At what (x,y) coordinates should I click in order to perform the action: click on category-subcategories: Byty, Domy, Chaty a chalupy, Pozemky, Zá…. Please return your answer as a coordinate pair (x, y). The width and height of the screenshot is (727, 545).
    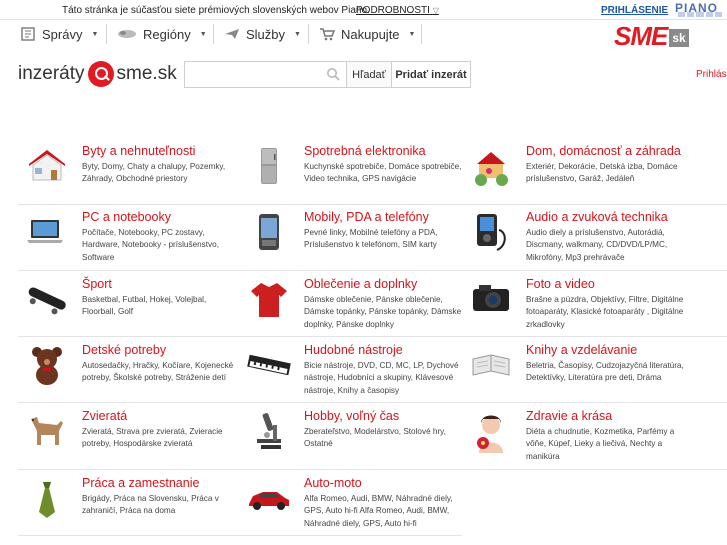
    Looking at the image, I should click on (162, 173).